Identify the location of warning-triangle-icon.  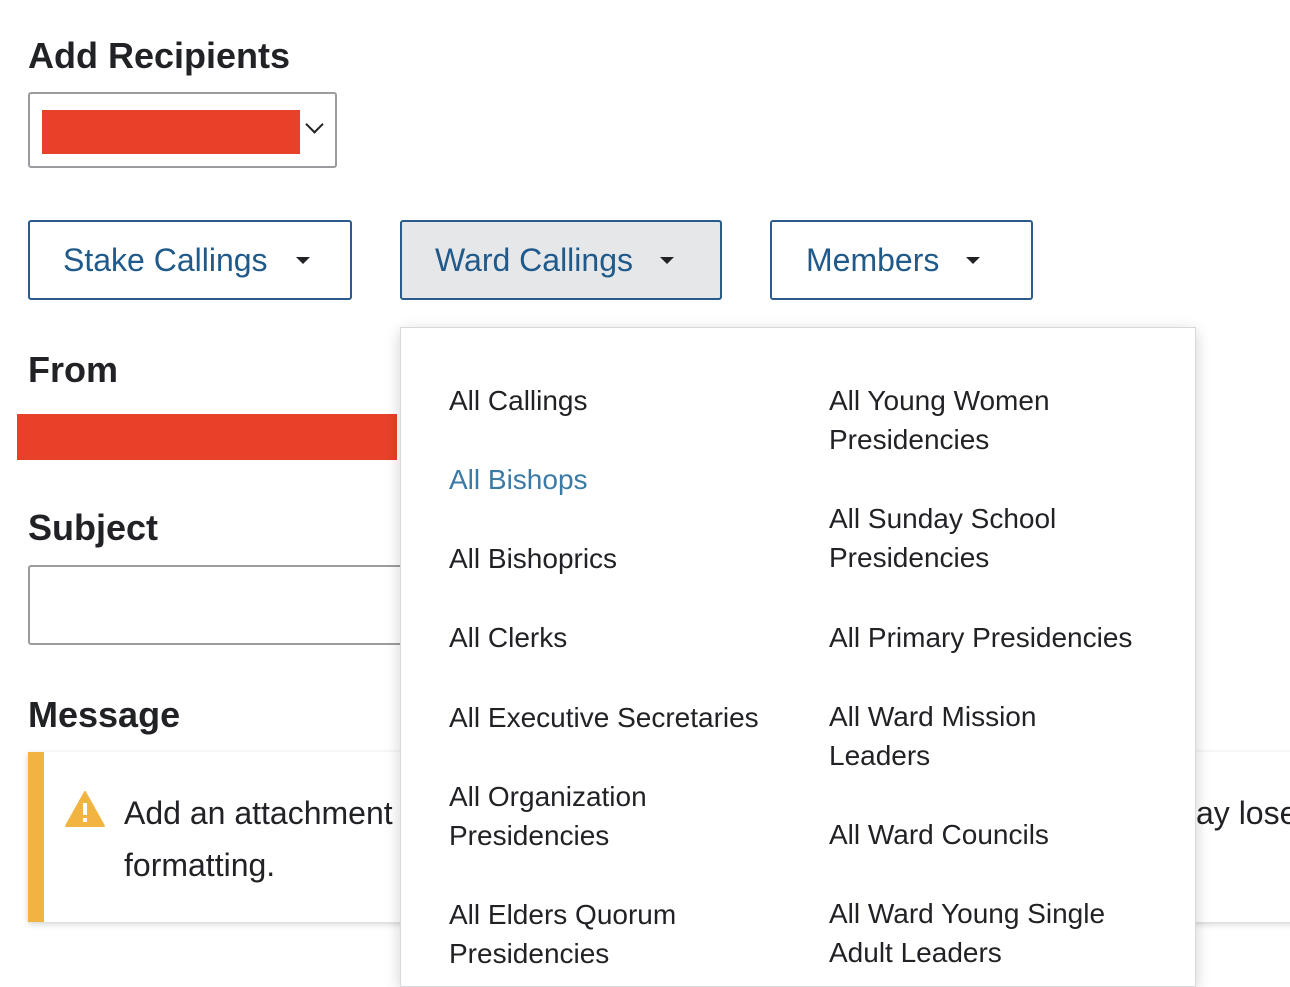
(85, 809).